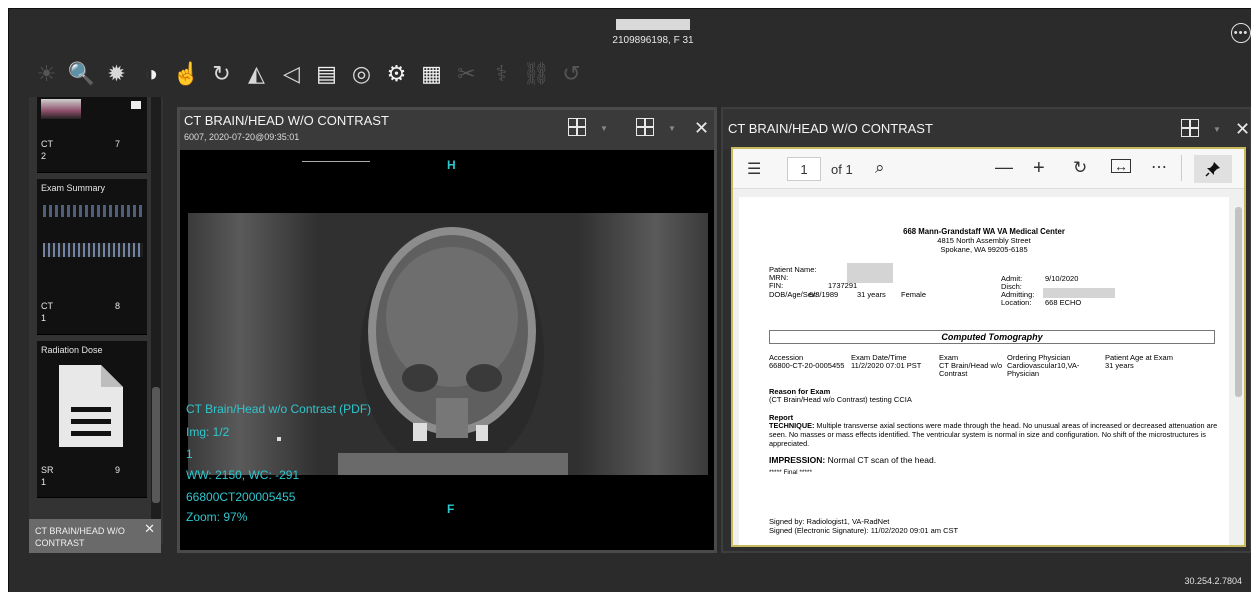  What do you see at coordinates (1023, 373) in the screenshot?
I see `exam-value-physician-2: Physician` at bounding box center [1023, 373].